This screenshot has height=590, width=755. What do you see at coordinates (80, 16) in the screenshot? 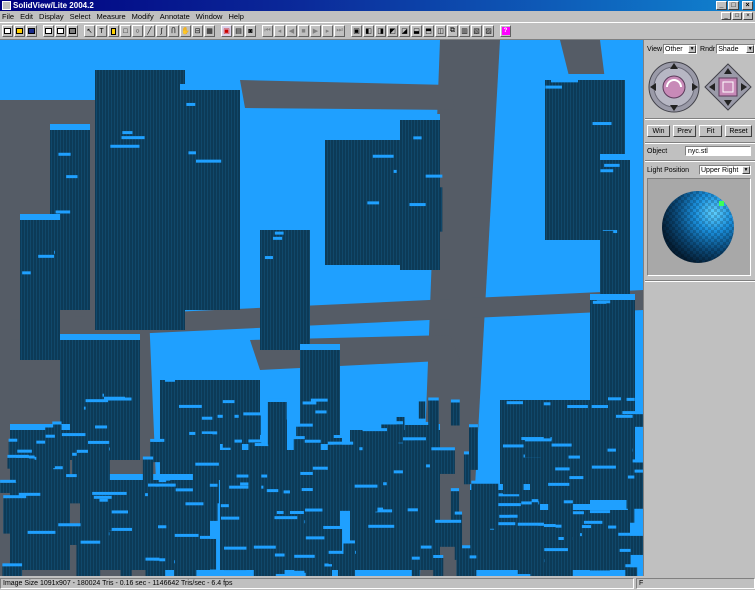
I see `menu-select: Select` at bounding box center [80, 16].